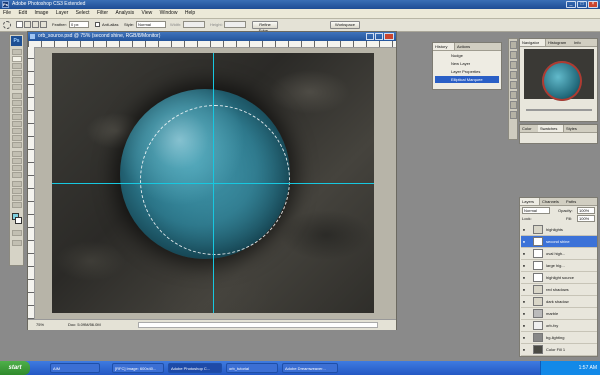 The height and width of the screenshot is (375, 600). I want to click on vertical-ruler, so click(31, 183).